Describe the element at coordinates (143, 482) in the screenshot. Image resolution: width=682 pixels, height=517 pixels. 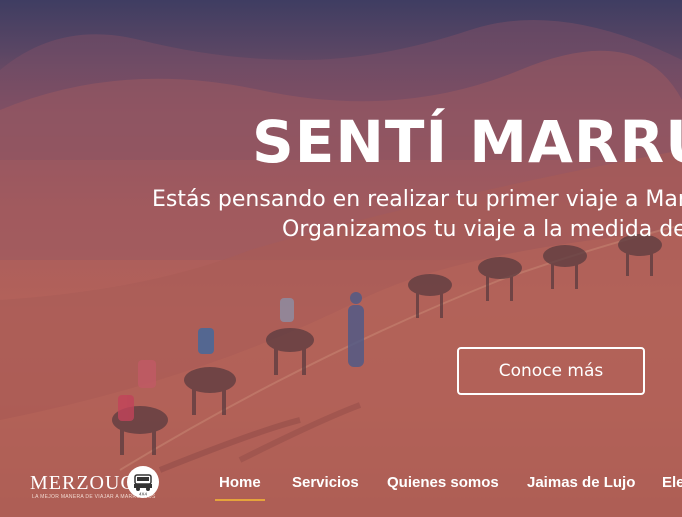
I see `jeep-4x4-icon: 4X4` at that location.